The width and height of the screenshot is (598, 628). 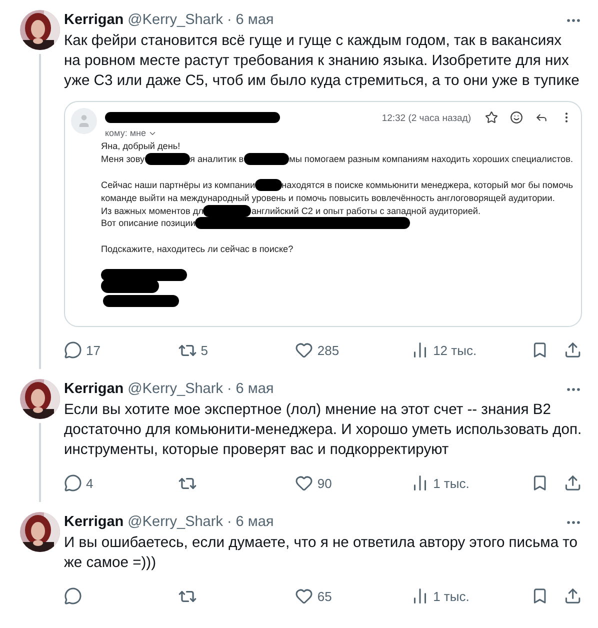 I want to click on email-recipient: кому: мне, so click(x=125, y=133).